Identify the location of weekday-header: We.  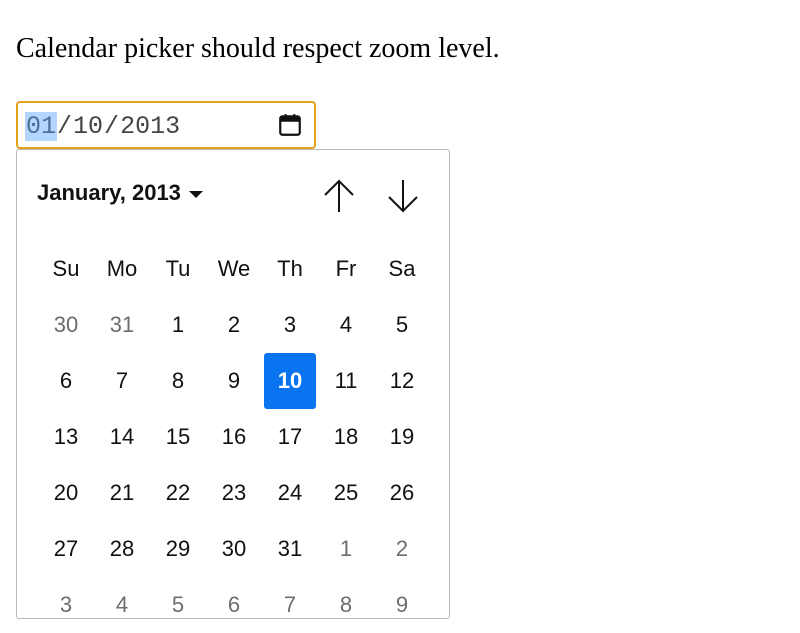
(234, 268).